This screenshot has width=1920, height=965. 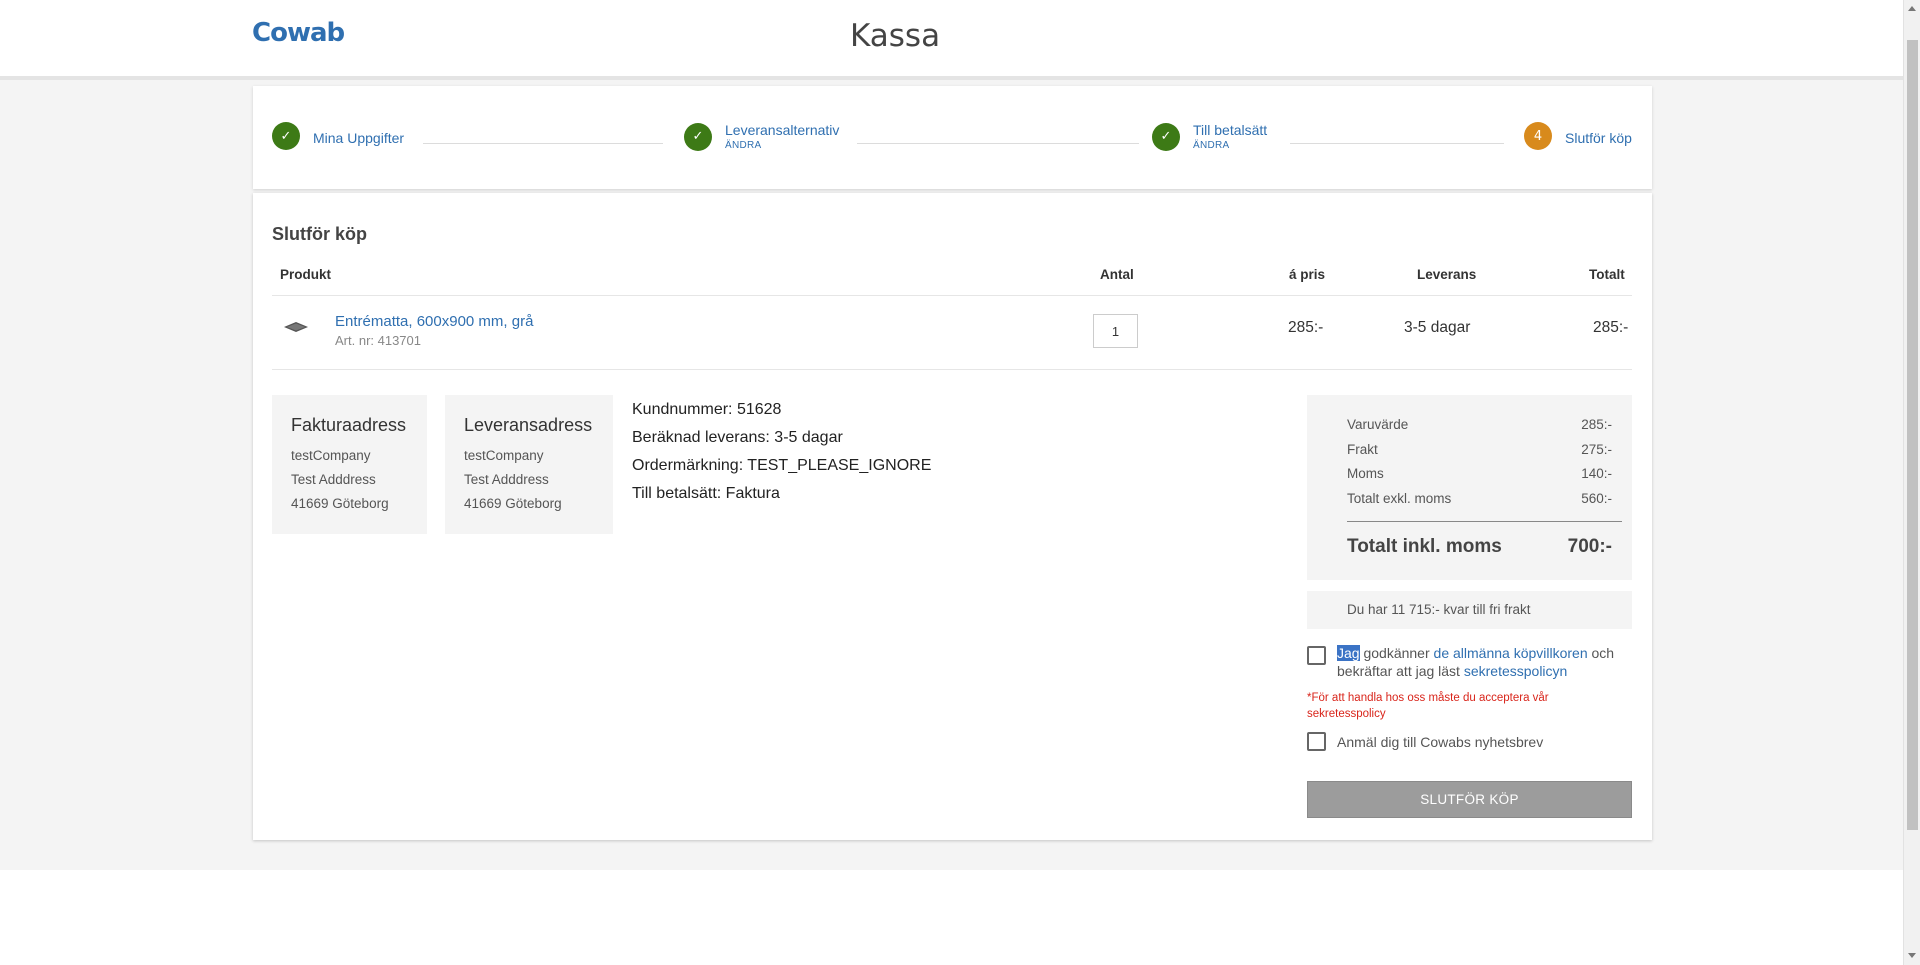 I want to click on delivery-address-title: Leveransadress, so click(x=528, y=425).